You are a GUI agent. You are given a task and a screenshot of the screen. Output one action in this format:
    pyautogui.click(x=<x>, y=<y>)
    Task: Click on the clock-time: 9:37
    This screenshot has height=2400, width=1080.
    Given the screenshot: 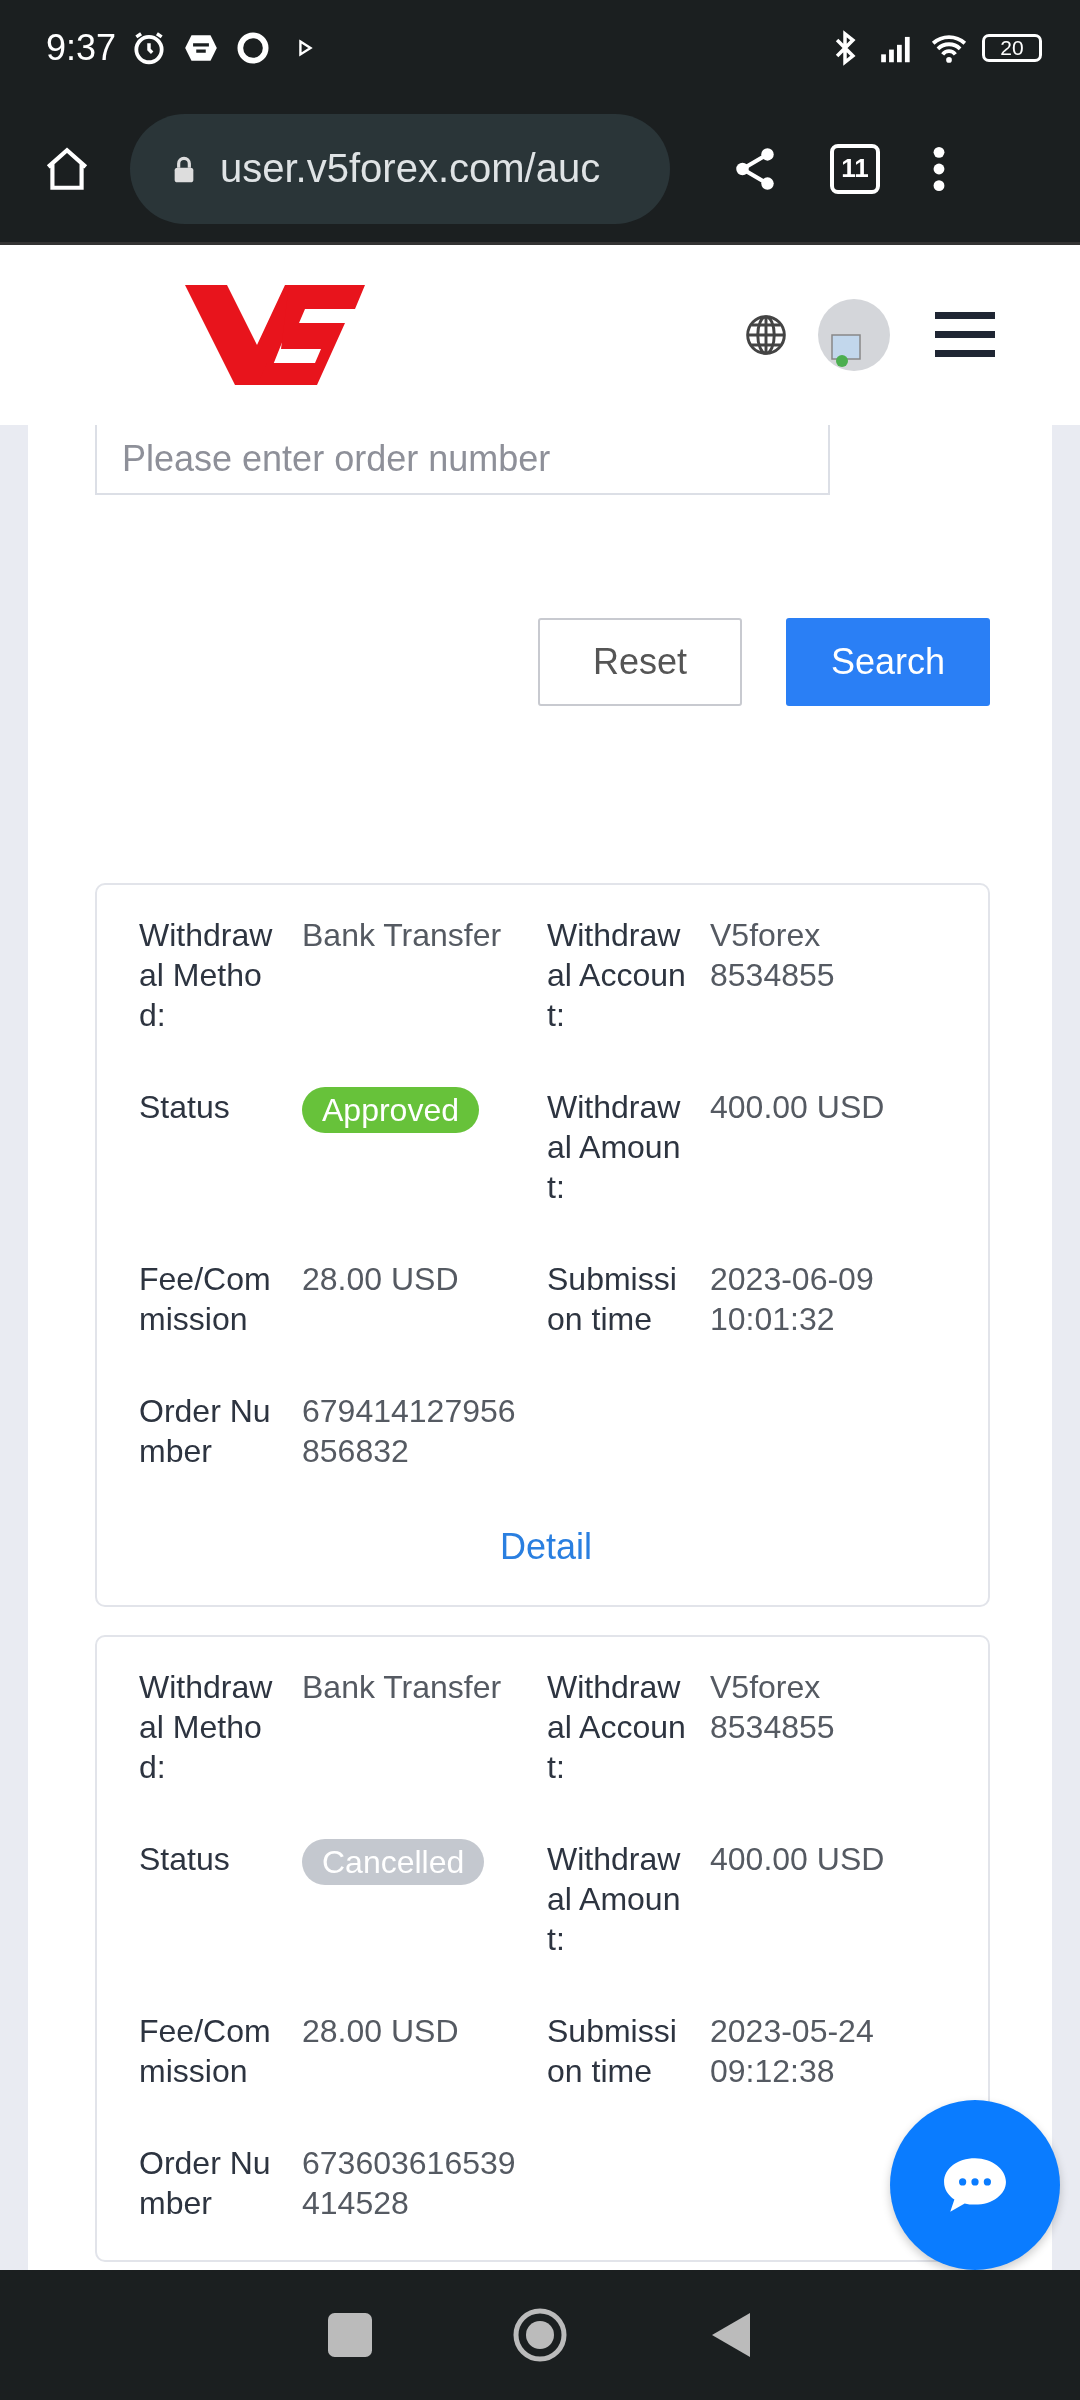 What is the action you would take?
    pyautogui.click(x=81, y=47)
    